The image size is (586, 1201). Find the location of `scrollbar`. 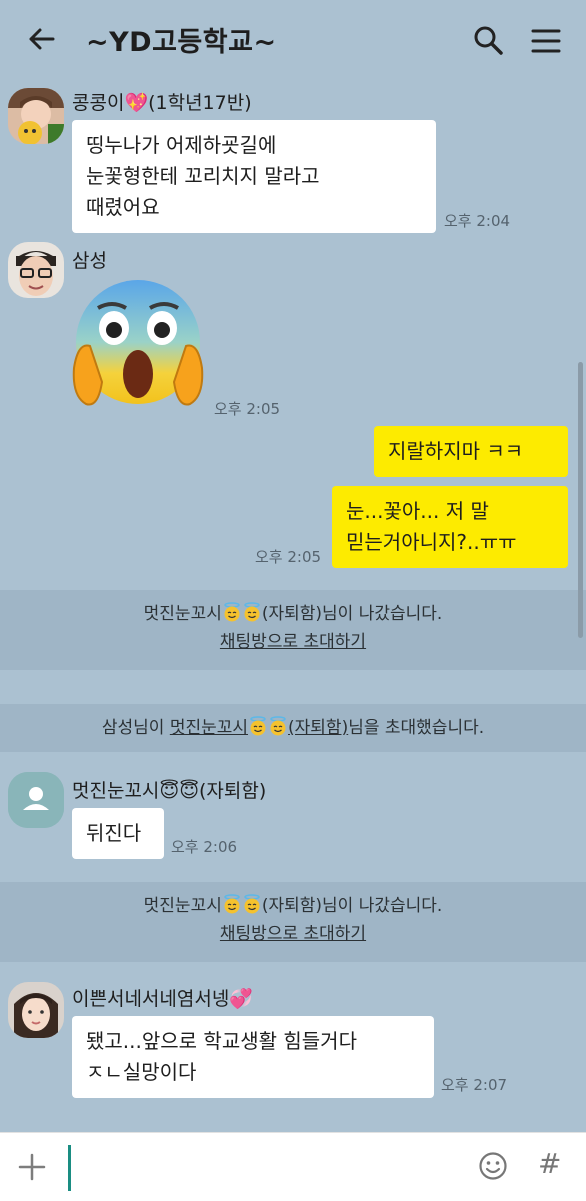

scrollbar is located at coordinates (580, 500).